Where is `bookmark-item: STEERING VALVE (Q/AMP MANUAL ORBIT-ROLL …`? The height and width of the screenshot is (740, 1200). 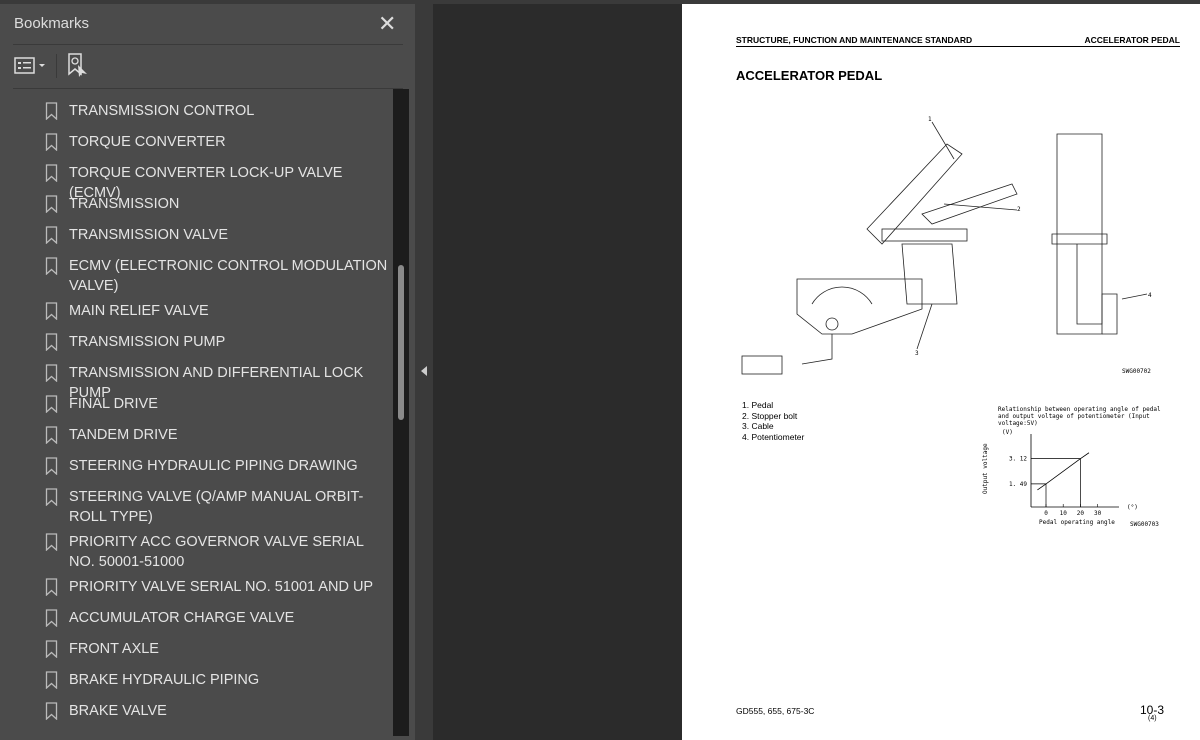 bookmark-item: STEERING VALVE (Q/AMP MANUAL ORBIT-ROLL … is located at coordinates (217, 507).